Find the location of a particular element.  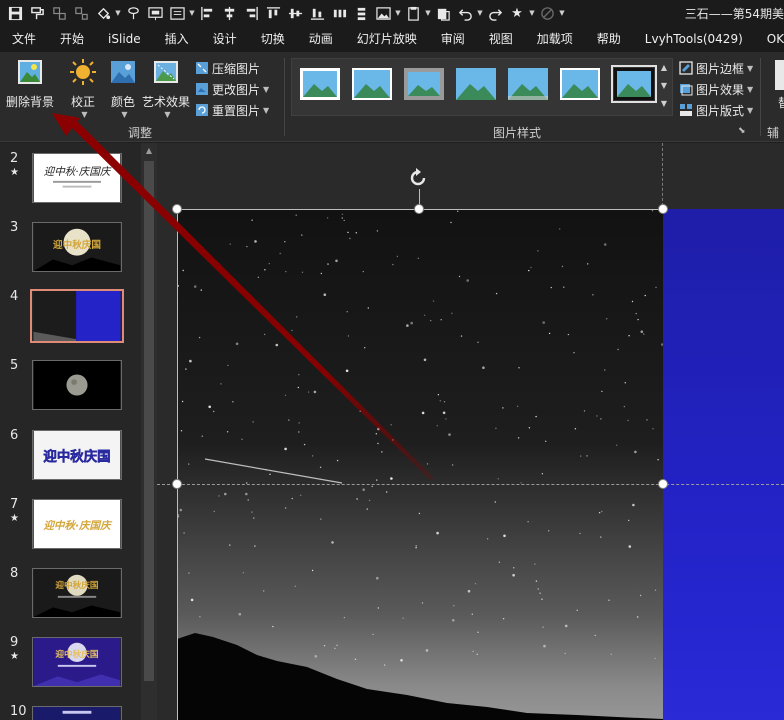

gallery-down-icon: ▼ is located at coordinates (664, 86).